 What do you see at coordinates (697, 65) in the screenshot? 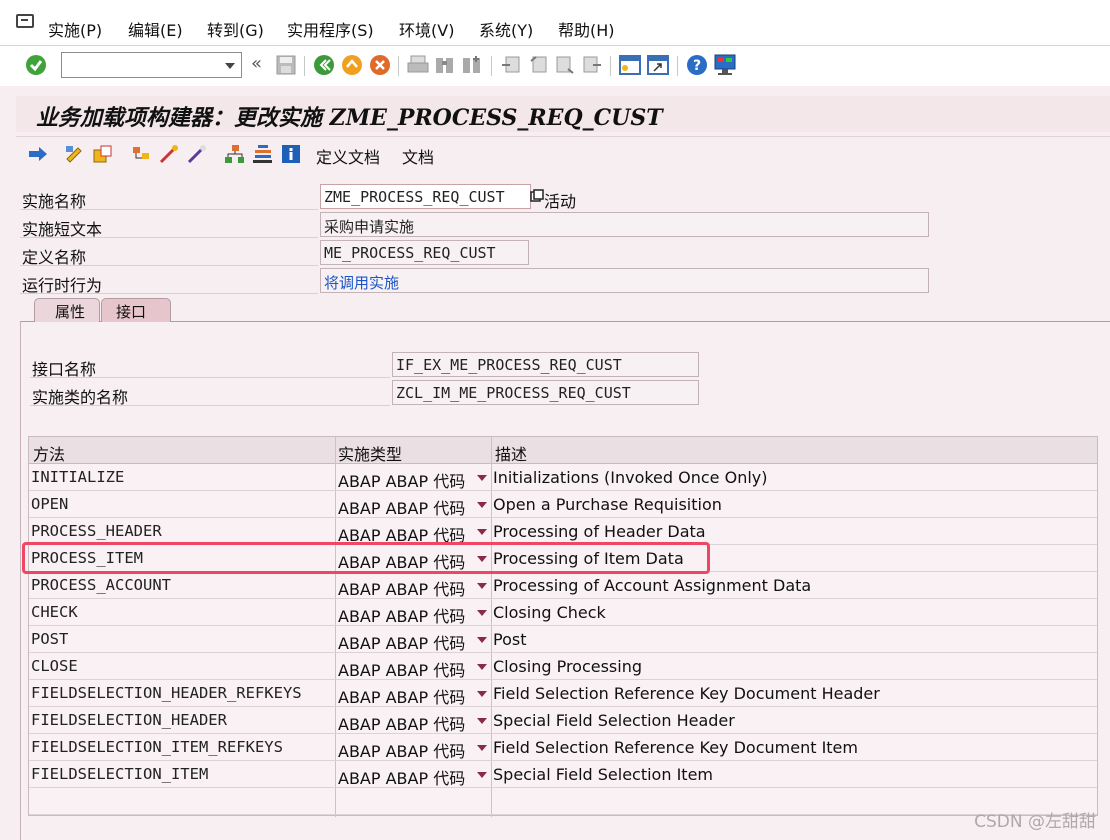
I see `help-icon: ?` at bounding box center [697, 65].